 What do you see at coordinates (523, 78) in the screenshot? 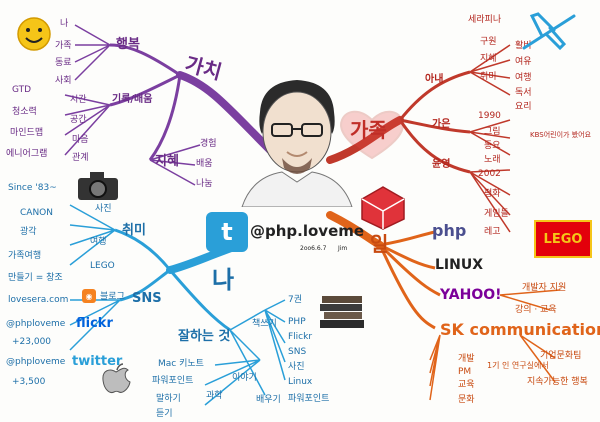
I see `wife-item: 여행` at bounding box center [523, 78].